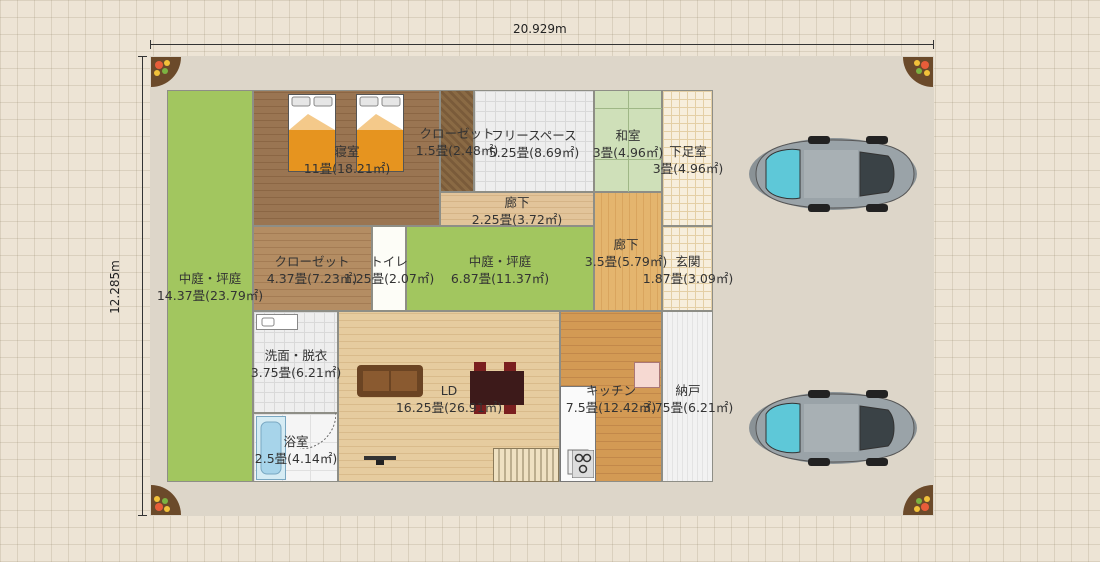  Describe the element at coordinates (296, 364) in the screenshot. I see `label-washroom: 洗面・脱衣 3.75畳(6.21㎡)` at that location.